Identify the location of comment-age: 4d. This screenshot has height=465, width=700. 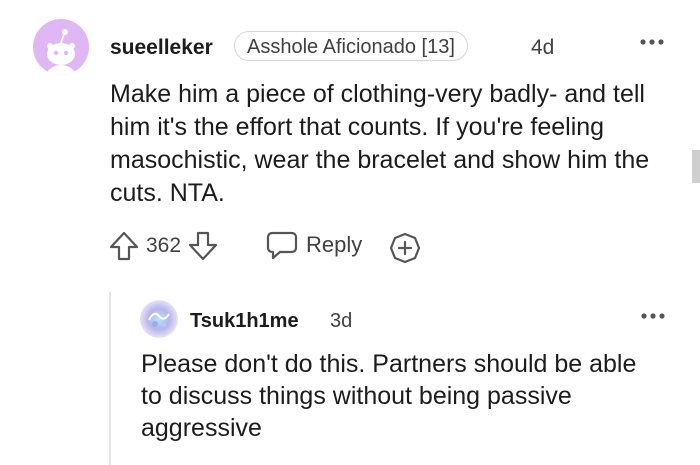
(543, 47).